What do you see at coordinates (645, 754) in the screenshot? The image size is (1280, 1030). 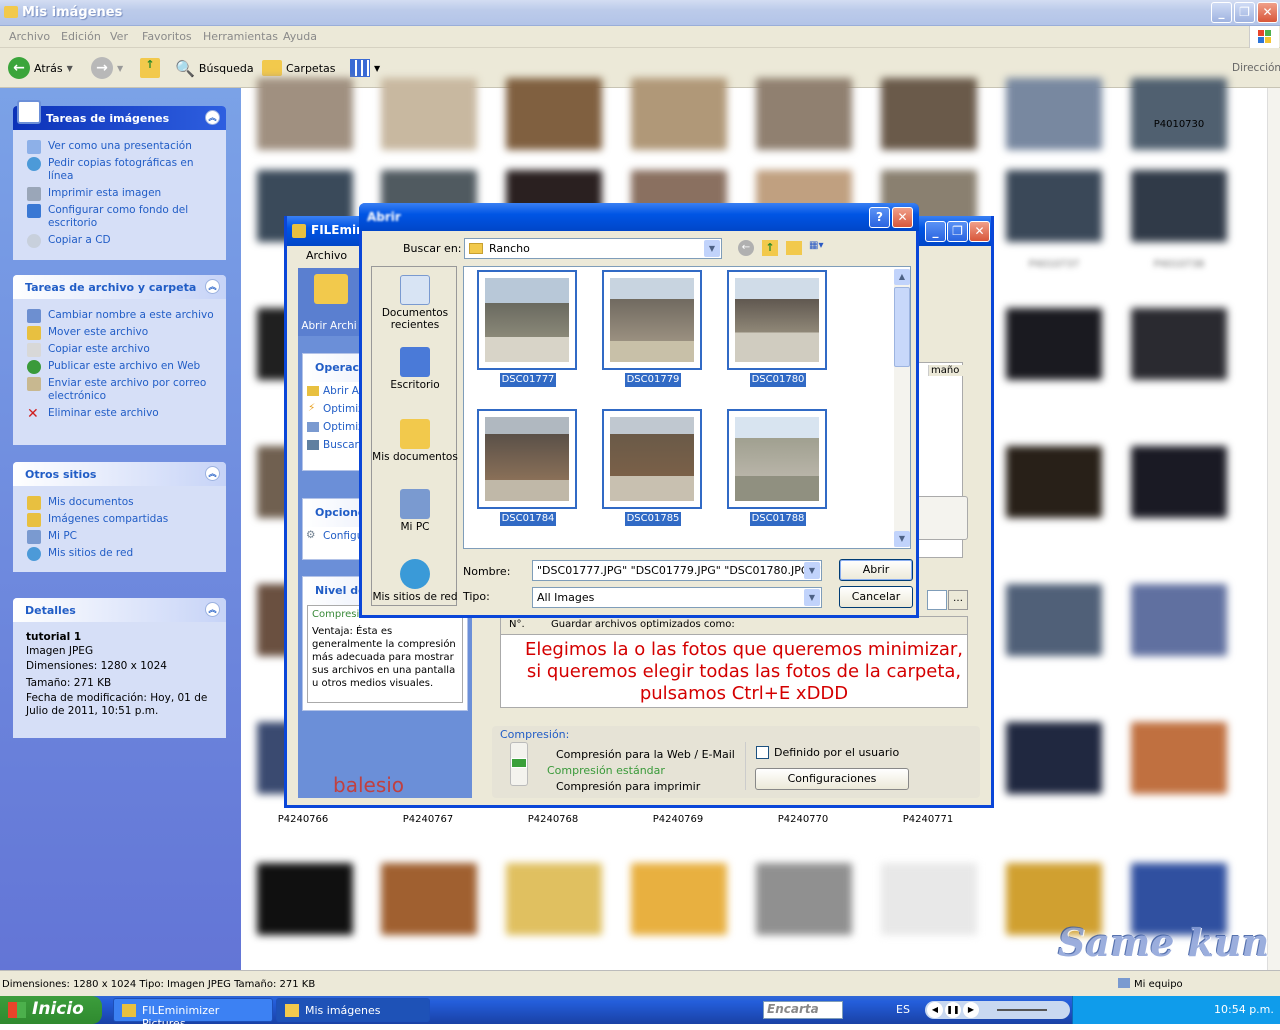 I see `compression-option-web: Compresión para la Web / E-Mail` at bounding box center [645, 754].